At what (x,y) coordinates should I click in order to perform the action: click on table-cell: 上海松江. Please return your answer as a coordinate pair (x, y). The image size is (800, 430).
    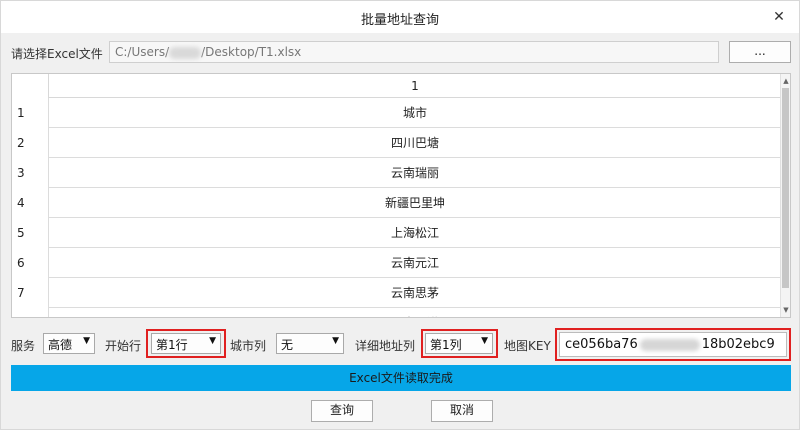
    Looking at the image, I should click on (414, 233).